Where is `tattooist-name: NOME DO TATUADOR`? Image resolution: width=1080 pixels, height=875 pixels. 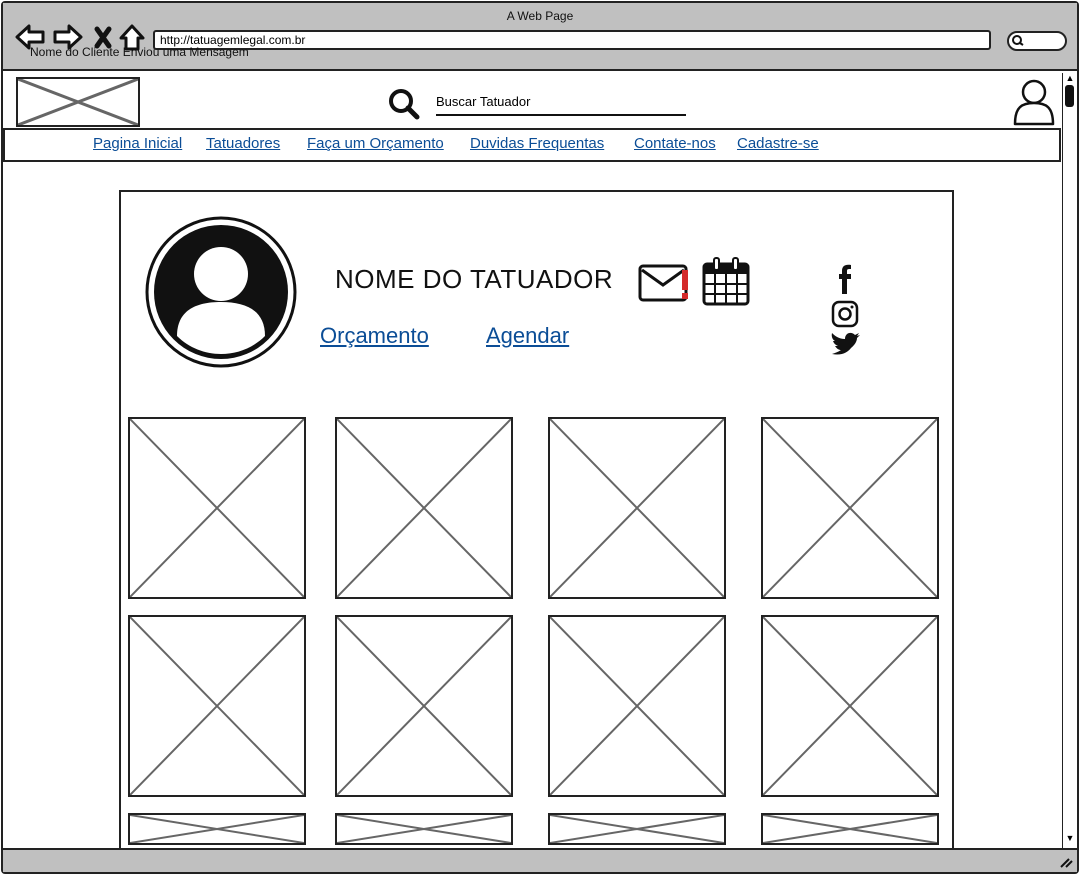
tattooist-name: NOME DO TATUADOR is located at coordinates (474, 279).